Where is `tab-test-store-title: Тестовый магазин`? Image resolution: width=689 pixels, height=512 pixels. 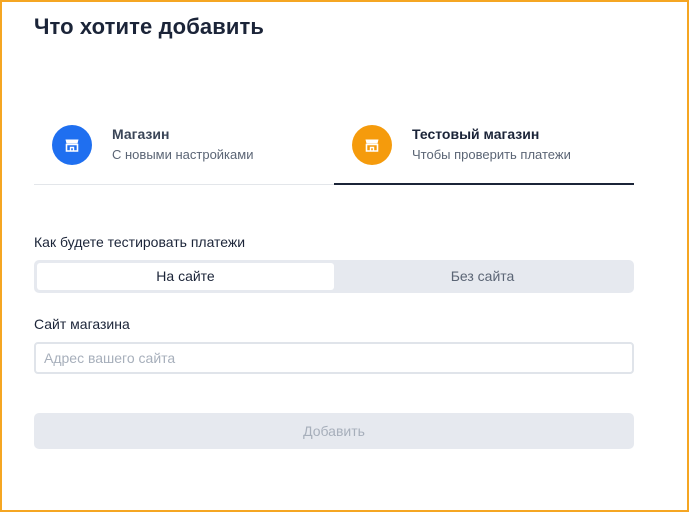
tab-test-store-title: Тестовый магазин is located at coordinates (476, 134).